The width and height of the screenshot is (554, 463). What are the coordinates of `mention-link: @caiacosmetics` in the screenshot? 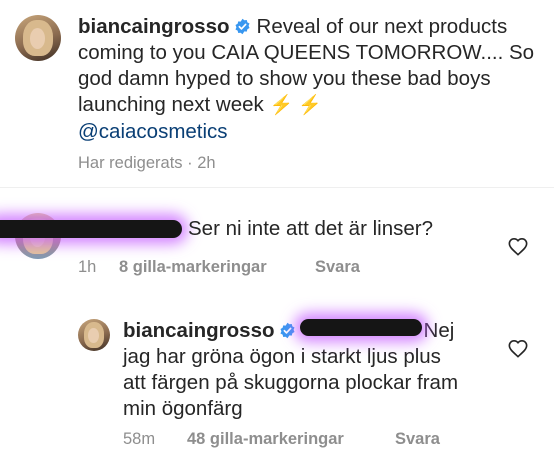 It's located at (153, 131).